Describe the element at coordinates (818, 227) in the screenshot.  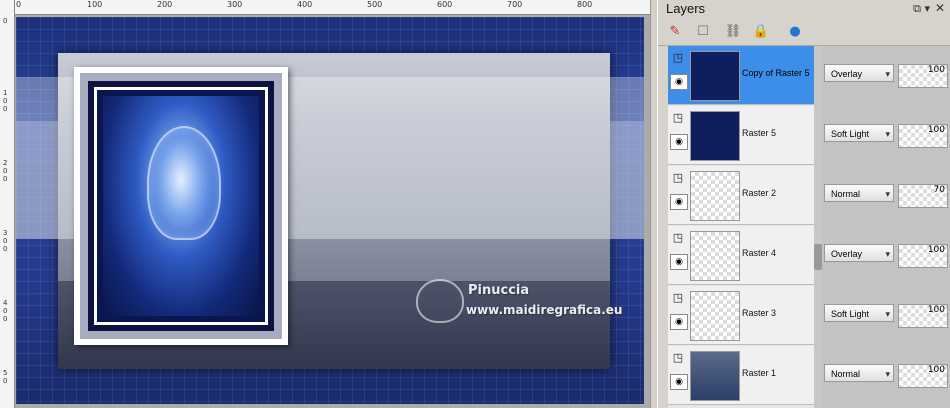
I see `layer-scrollbar` at that location.